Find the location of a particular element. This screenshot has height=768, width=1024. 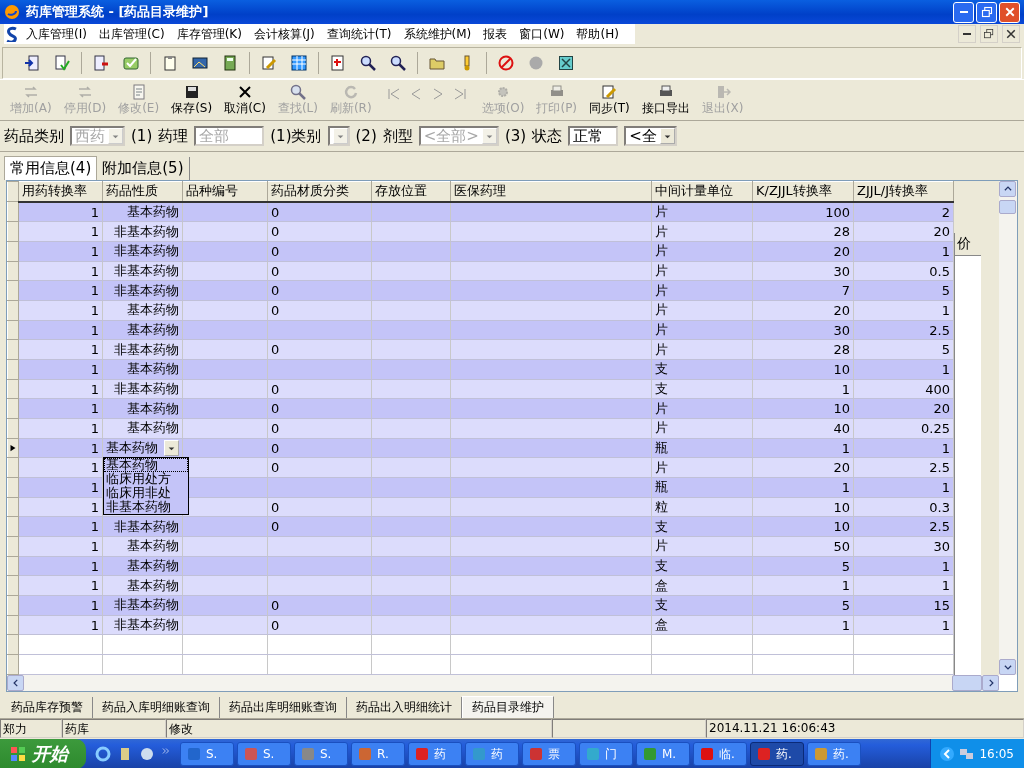

window-tab: 药品目录维护 is located at coordinates (508, 707).